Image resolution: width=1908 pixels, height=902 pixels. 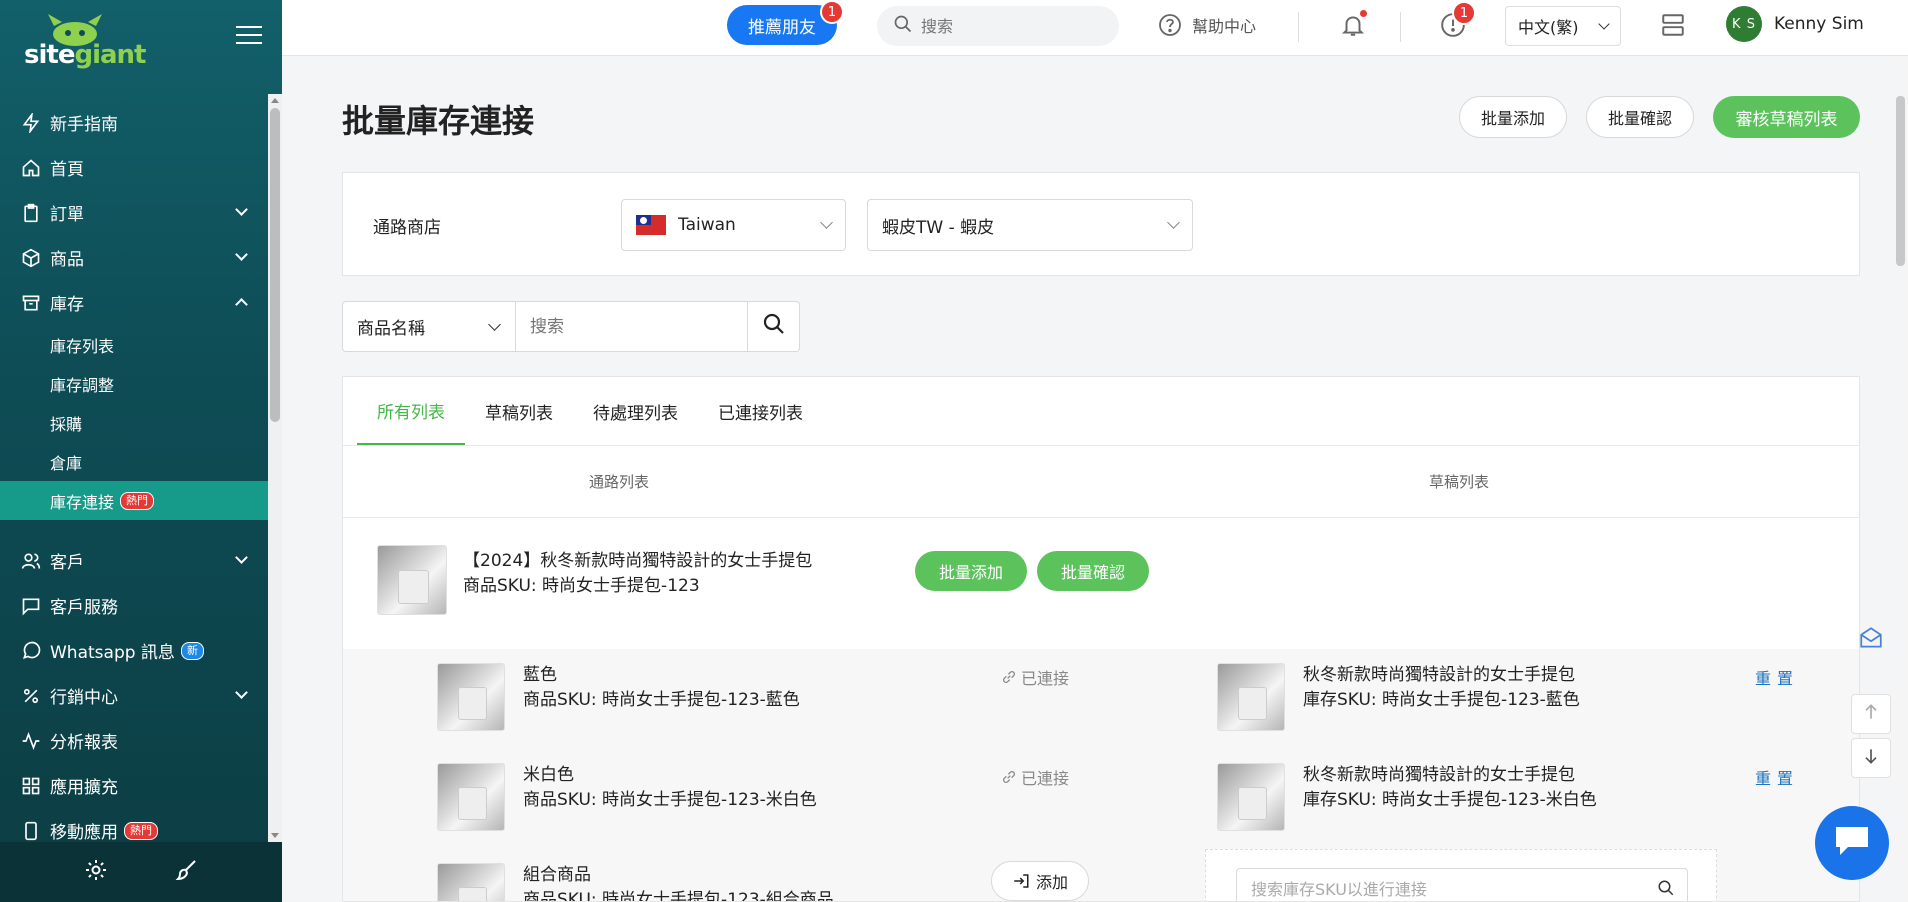 I want to click on sidebar-subitem-label: 採購, so click(x=66, y=424).